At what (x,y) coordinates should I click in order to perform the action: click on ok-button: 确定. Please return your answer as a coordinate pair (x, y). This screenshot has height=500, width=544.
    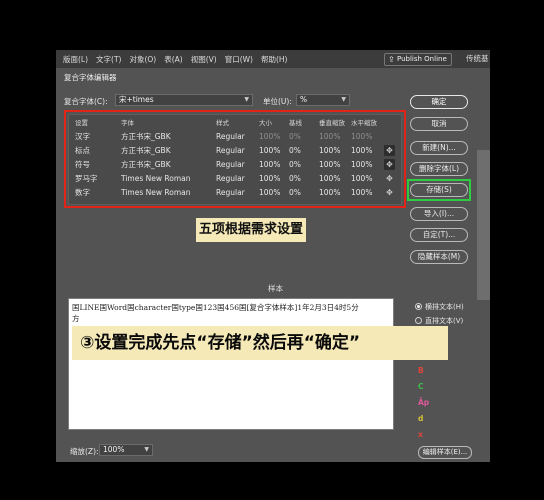
    Looking at the image, I should click on (439, 102).